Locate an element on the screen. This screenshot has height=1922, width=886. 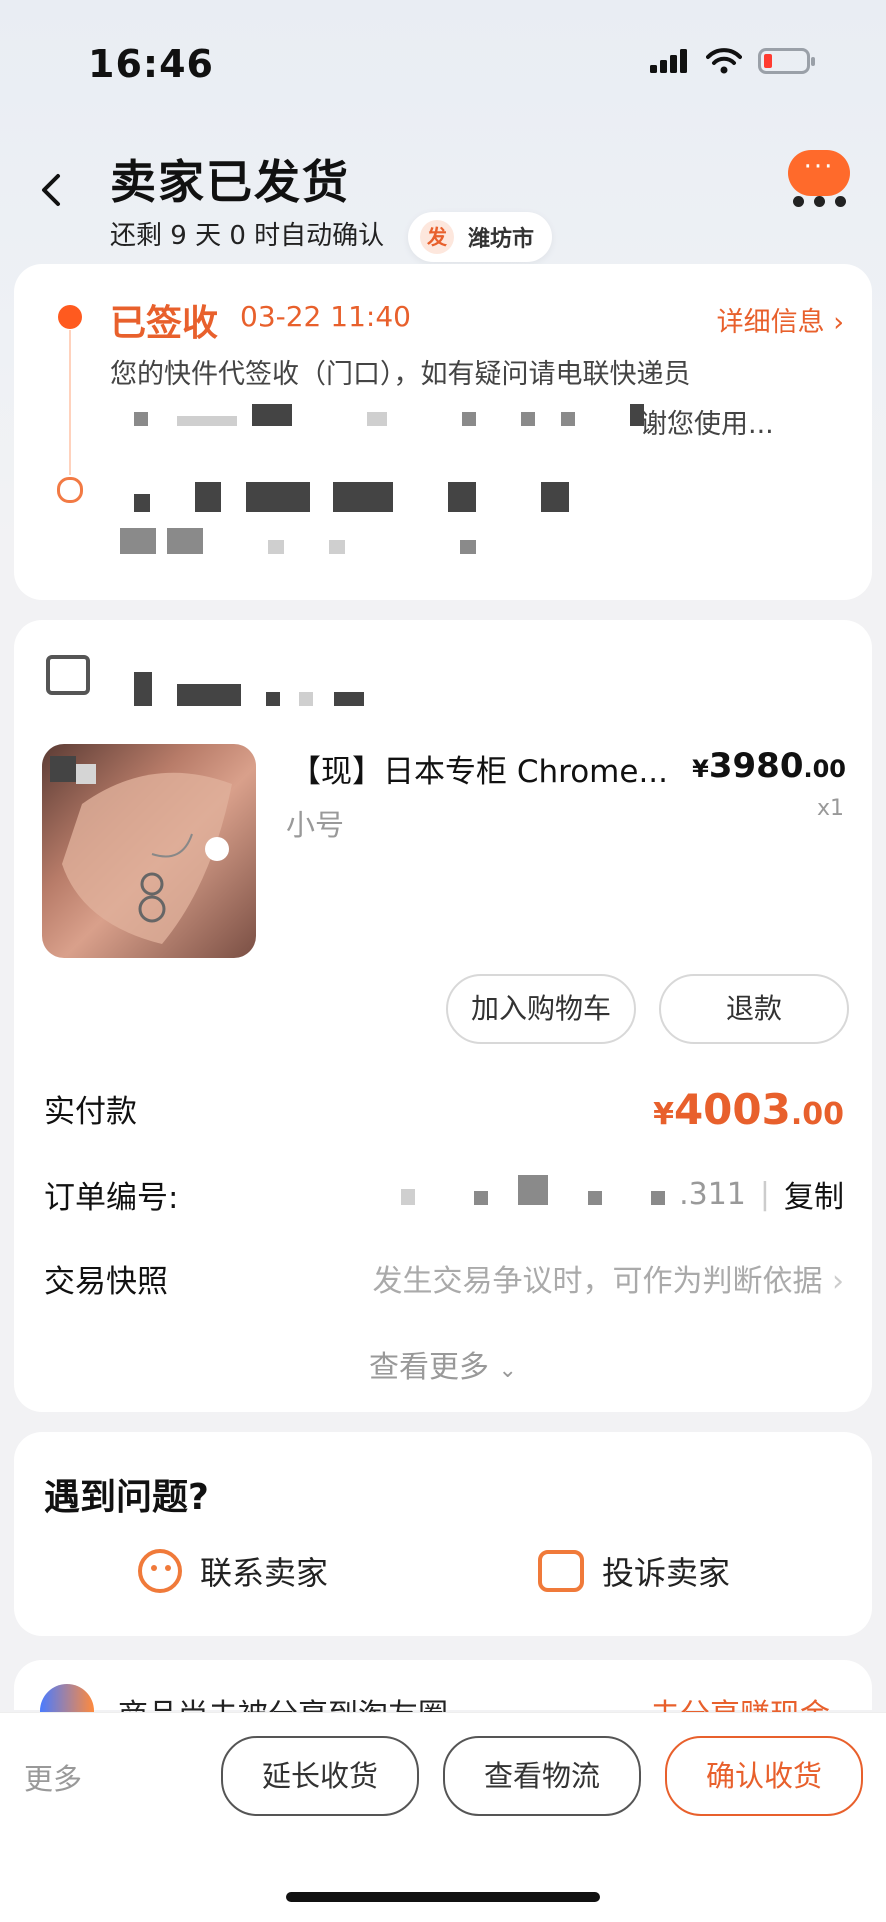
smile-icon is located at coordinates (160, 1571).